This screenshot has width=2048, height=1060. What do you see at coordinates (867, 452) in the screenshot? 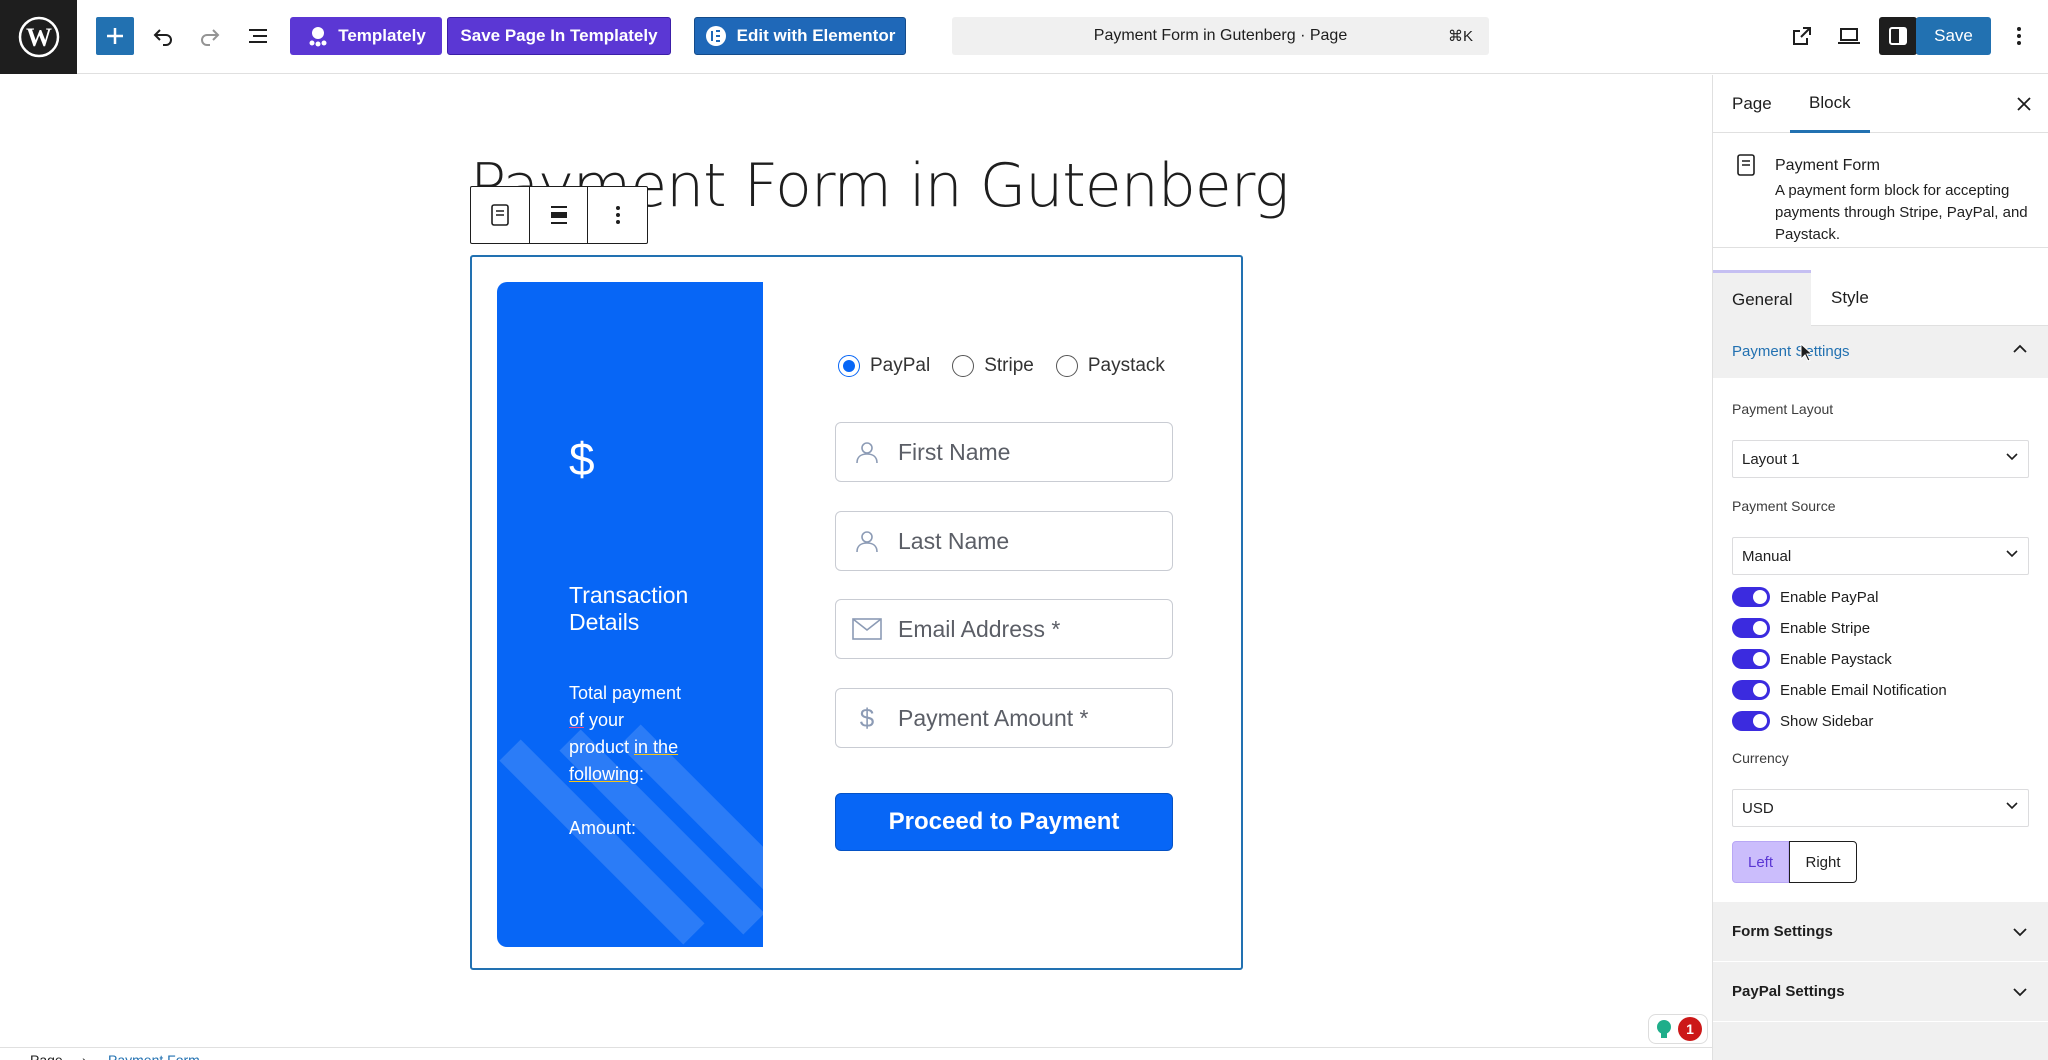
I see `user-icon` at bounding box center [867, 452].